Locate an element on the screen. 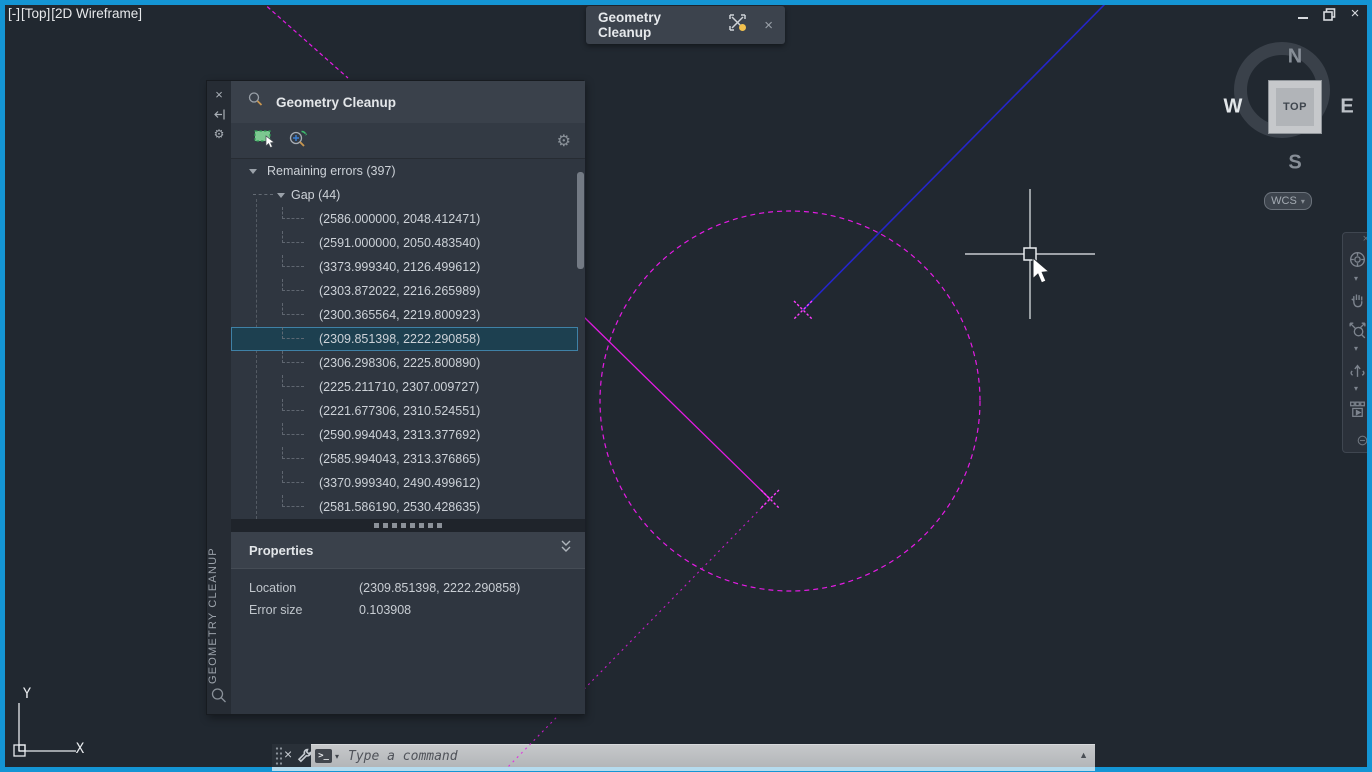 The image size is (1372, 772). palette-magnifier-icon is located at coordinates (219, 698).